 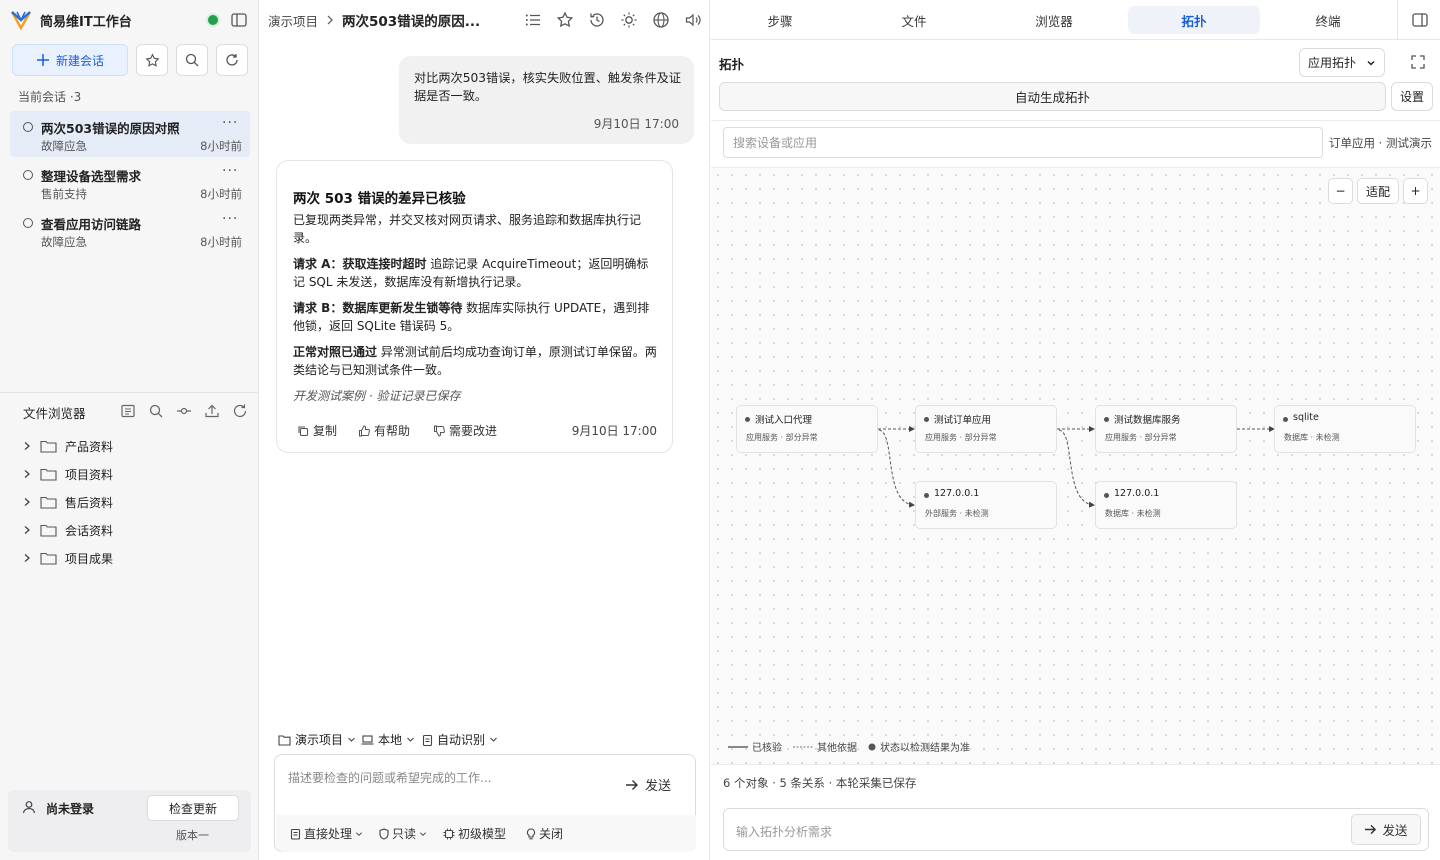 I want to click on topology-input: 输入拓扑分析需求, so click(x=784, y=831).